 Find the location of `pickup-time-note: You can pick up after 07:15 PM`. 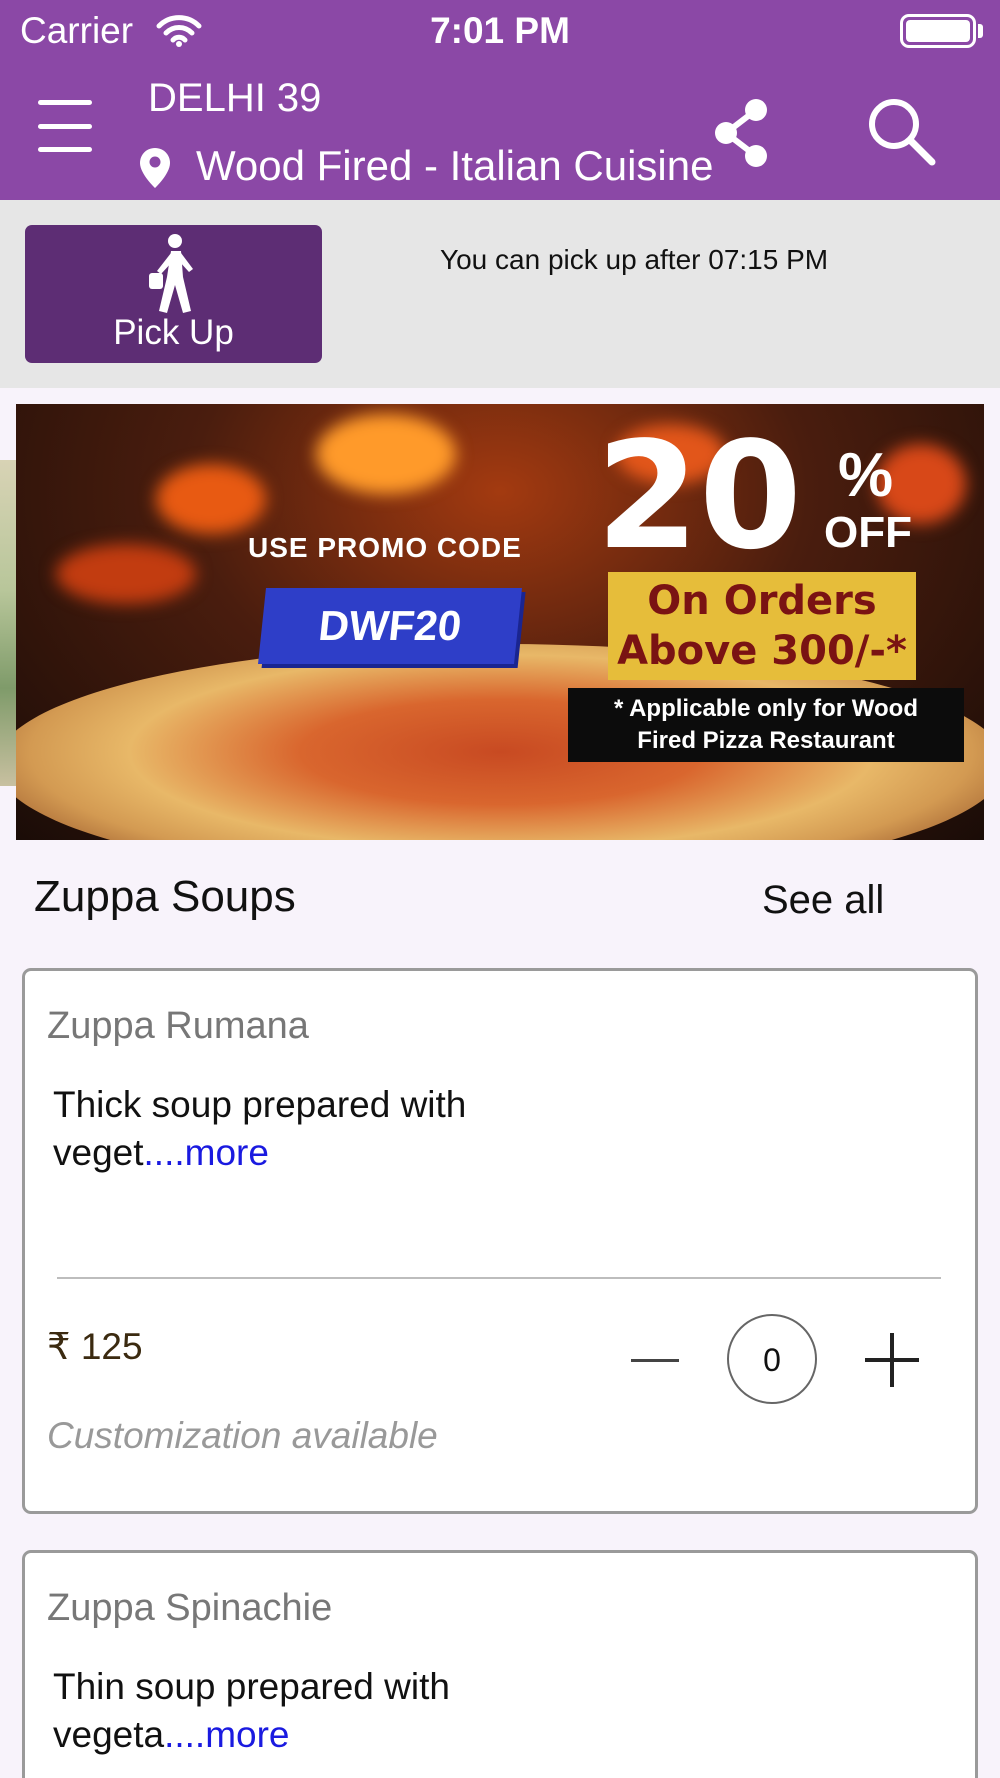

pickup-time-note: You can pick up after 07:15 PM is located at coordinates (634, 259).